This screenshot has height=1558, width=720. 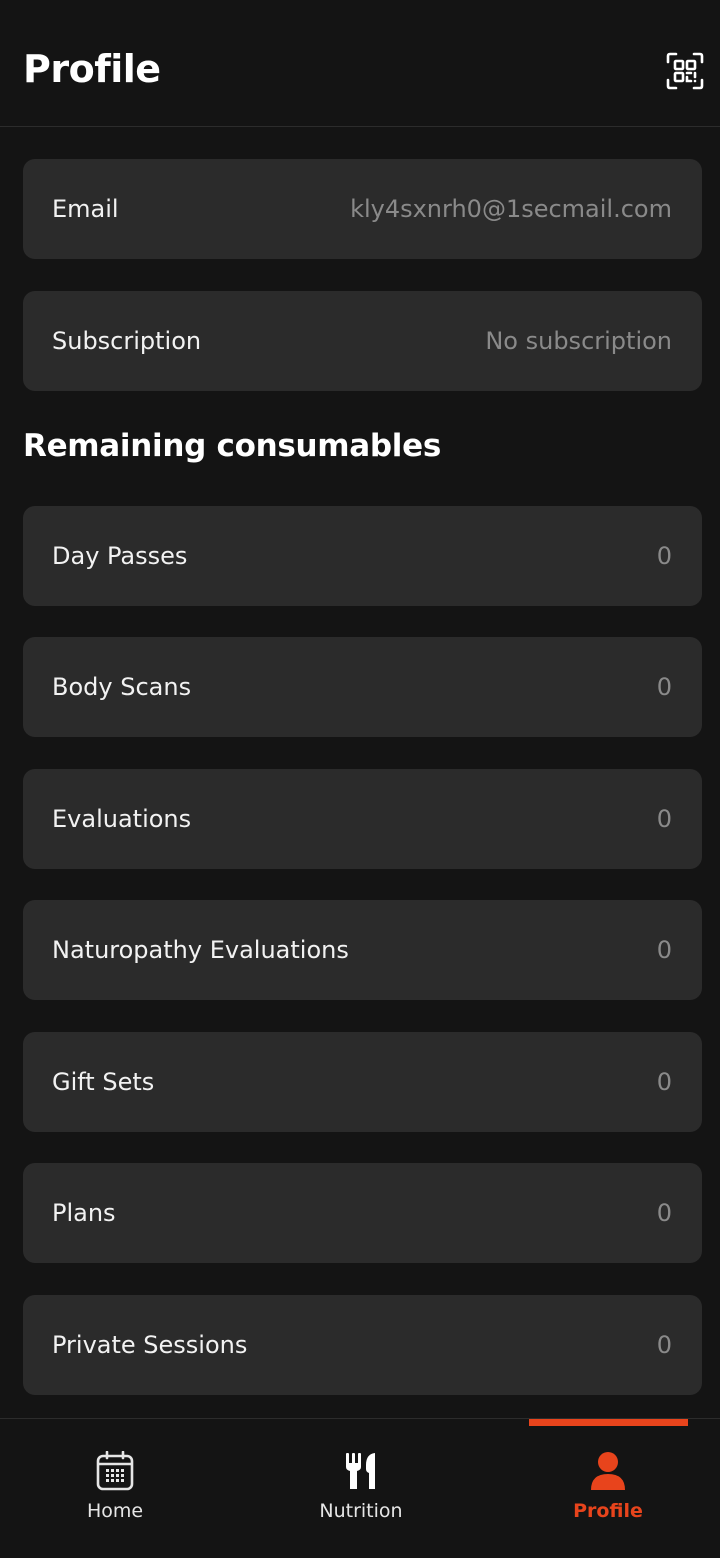 I want to click on nav-item-nutrition: Nutrition, so click(x=361, y=1488).